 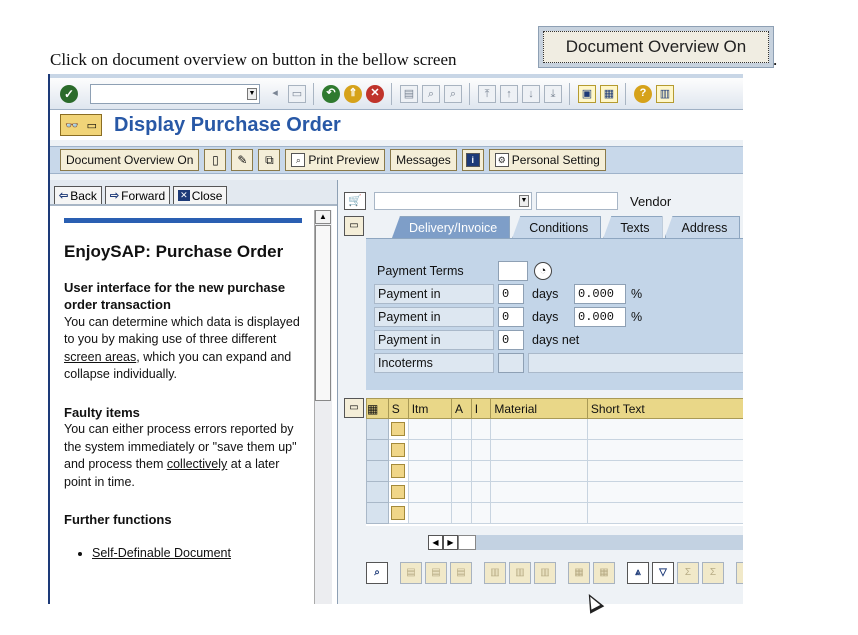 I want to click on first-page-icon: ⤒, so click(x=487, y=93).